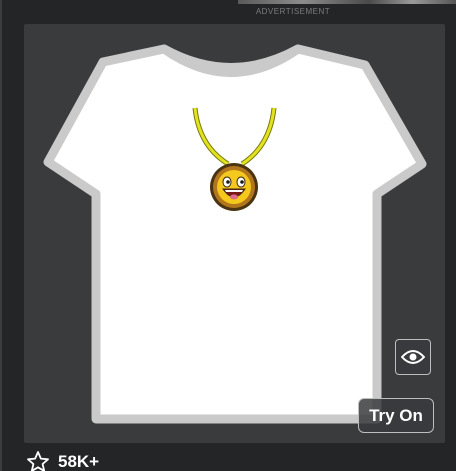 The height and width of the screenshot is (471, 456). What do you see at coordinates (347, 10) in the screenshot?
I see `advertisement-banner: ADVERTISEMENT` at bounding box center [347, 10].